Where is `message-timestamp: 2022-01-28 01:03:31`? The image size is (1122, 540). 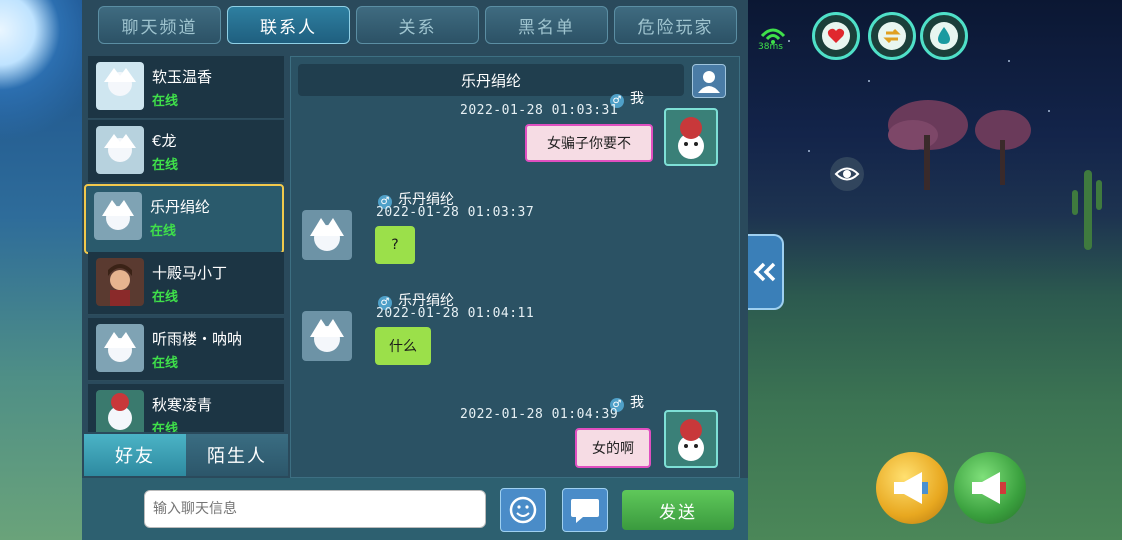 message-timestamp: 2022-01-28 01:03:31 is located at coordinates (539, 110).